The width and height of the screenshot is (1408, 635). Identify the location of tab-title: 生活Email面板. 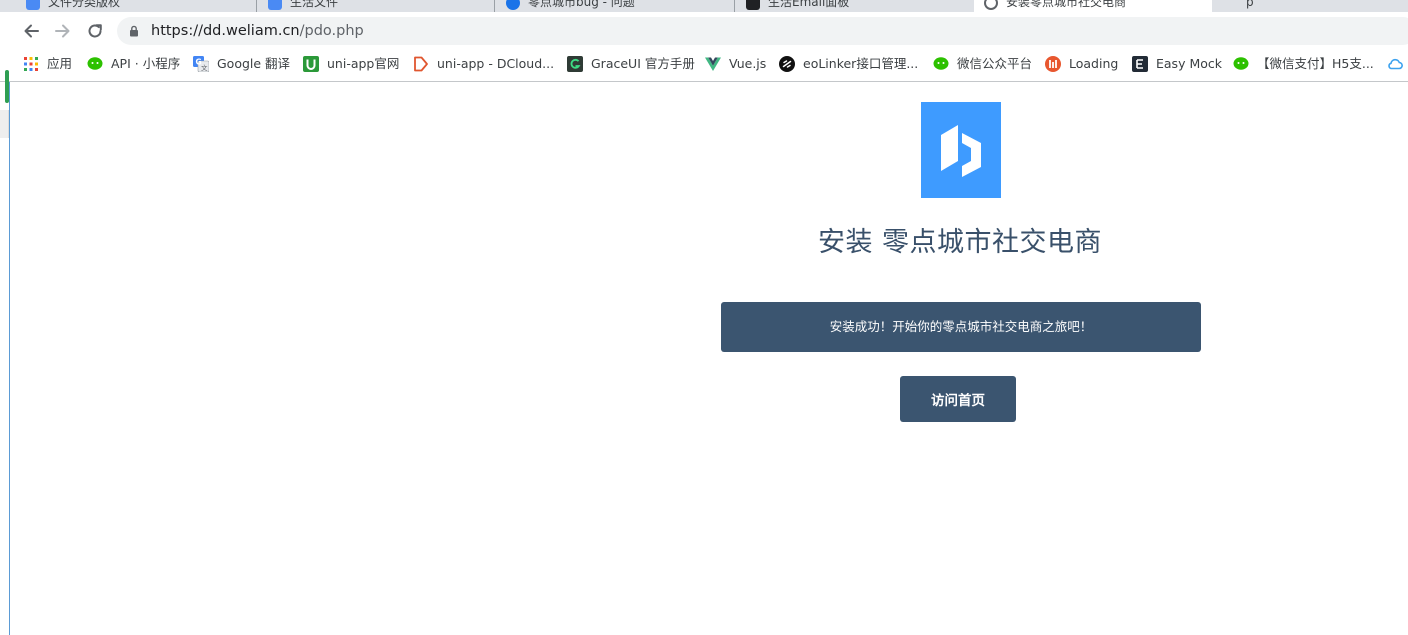
(809, 4).